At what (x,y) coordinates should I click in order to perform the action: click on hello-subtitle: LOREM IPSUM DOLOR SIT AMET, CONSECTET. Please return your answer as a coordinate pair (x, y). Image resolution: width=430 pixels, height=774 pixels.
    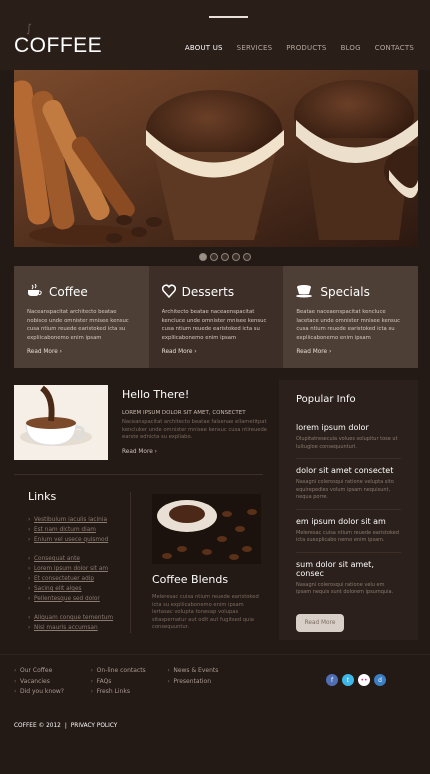
    Looking at the image, I should click on (184, 413).